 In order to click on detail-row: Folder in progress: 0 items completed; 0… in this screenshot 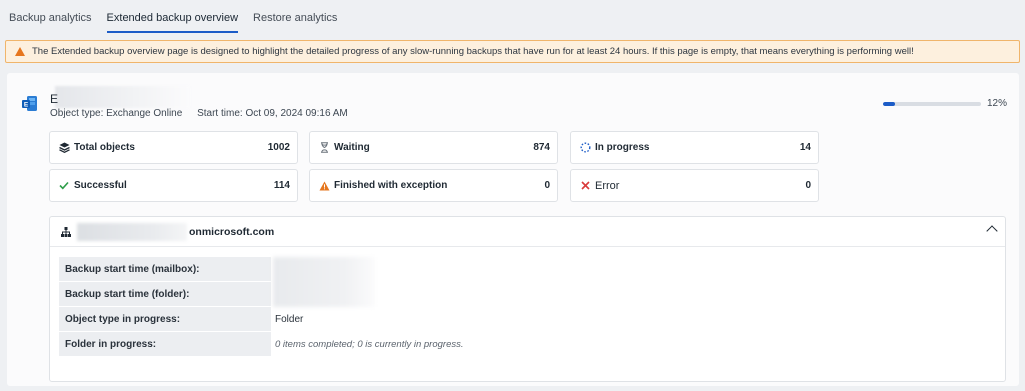, I will do `click(261, 344)`.